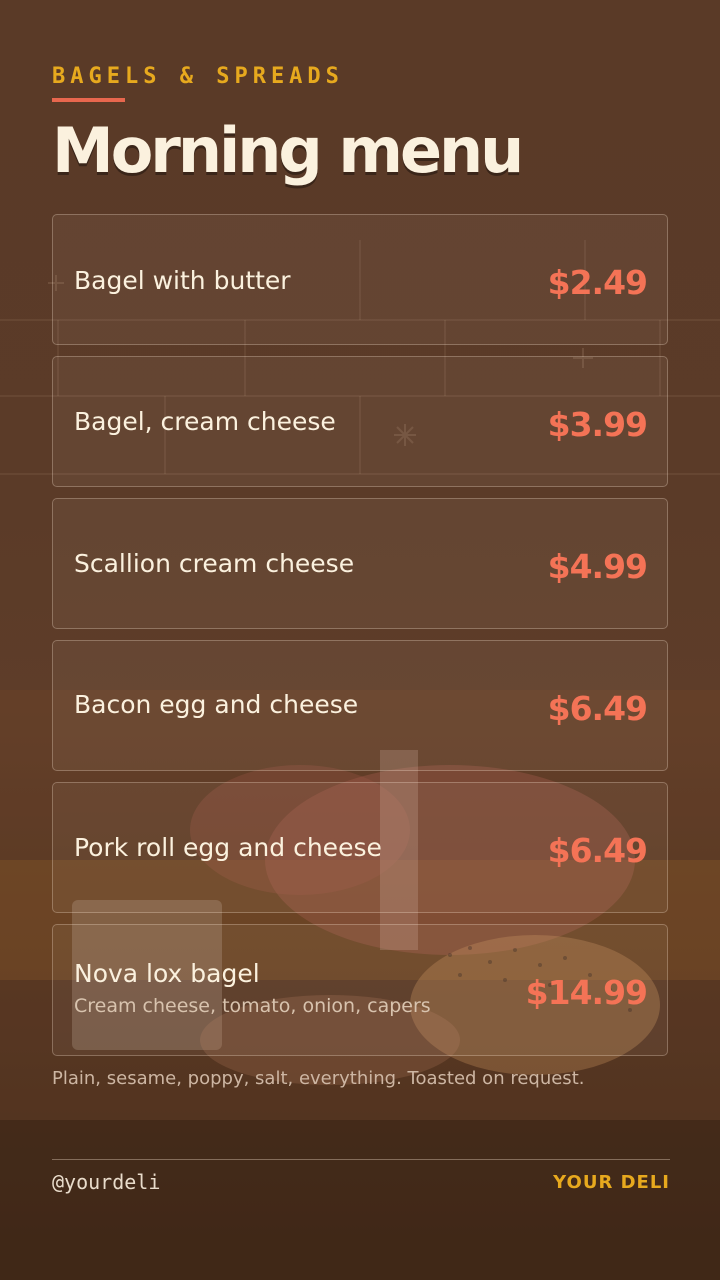 The width and height of the screenshot is (720, 1280). I want to click on menu-item-name: Bacon egg and cheese, so click(216, 704).